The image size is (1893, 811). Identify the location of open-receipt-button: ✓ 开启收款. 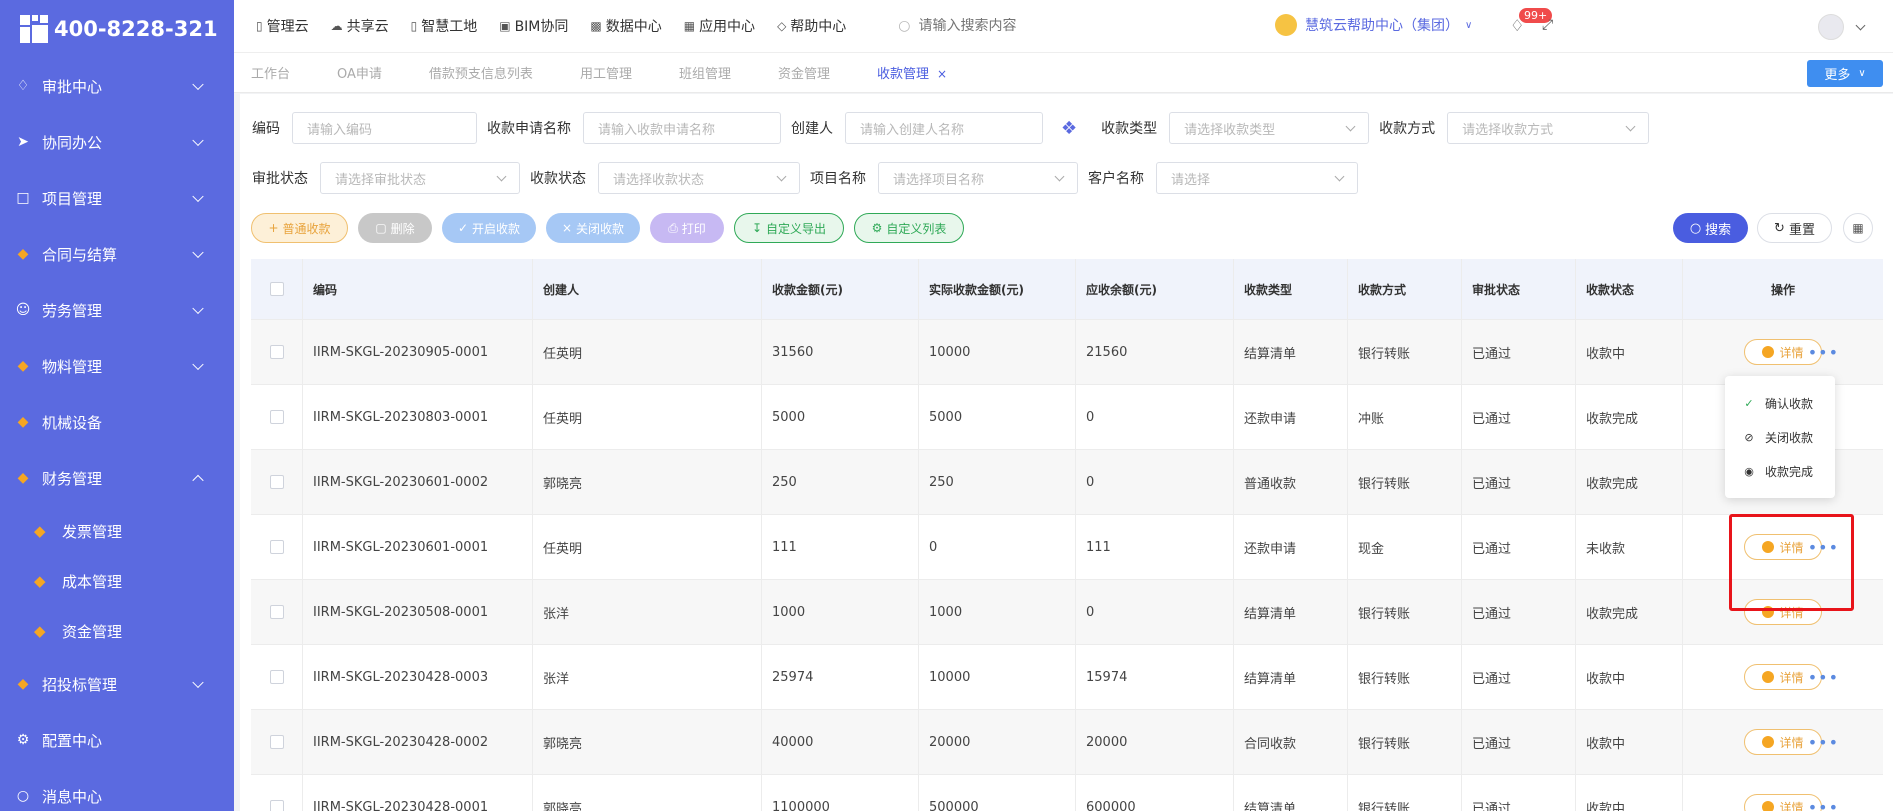
(489, 228).